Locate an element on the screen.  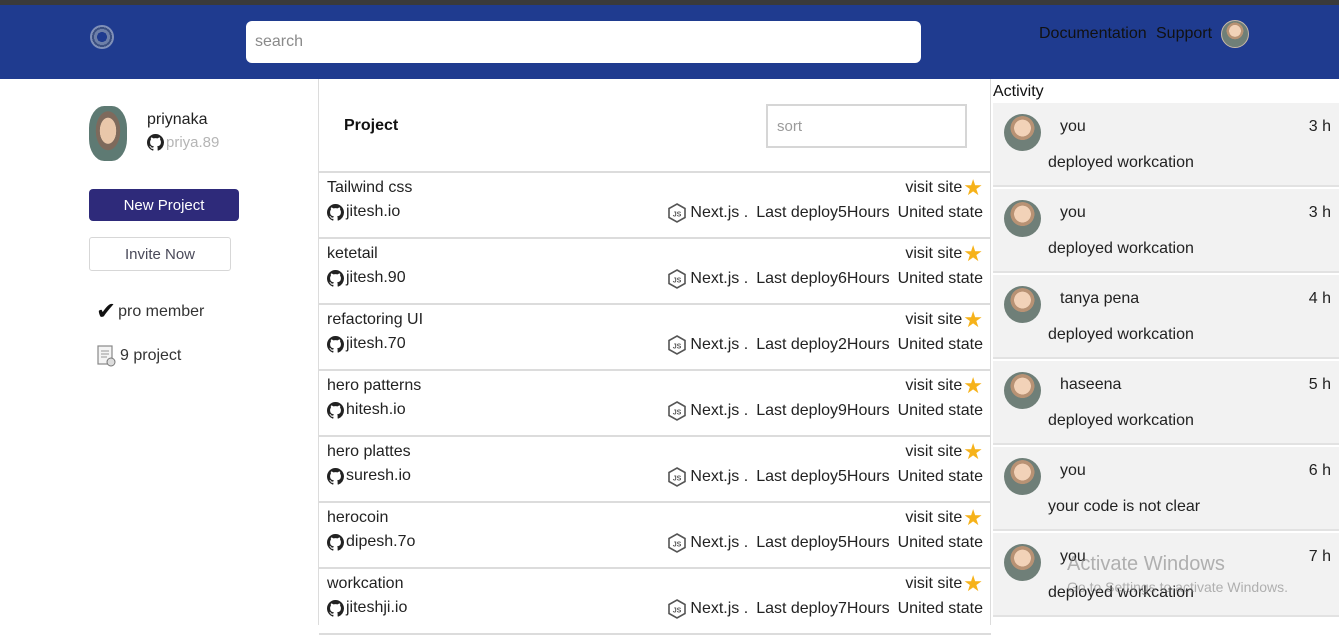
app-logo-icon is located at coordinates (102, 37).